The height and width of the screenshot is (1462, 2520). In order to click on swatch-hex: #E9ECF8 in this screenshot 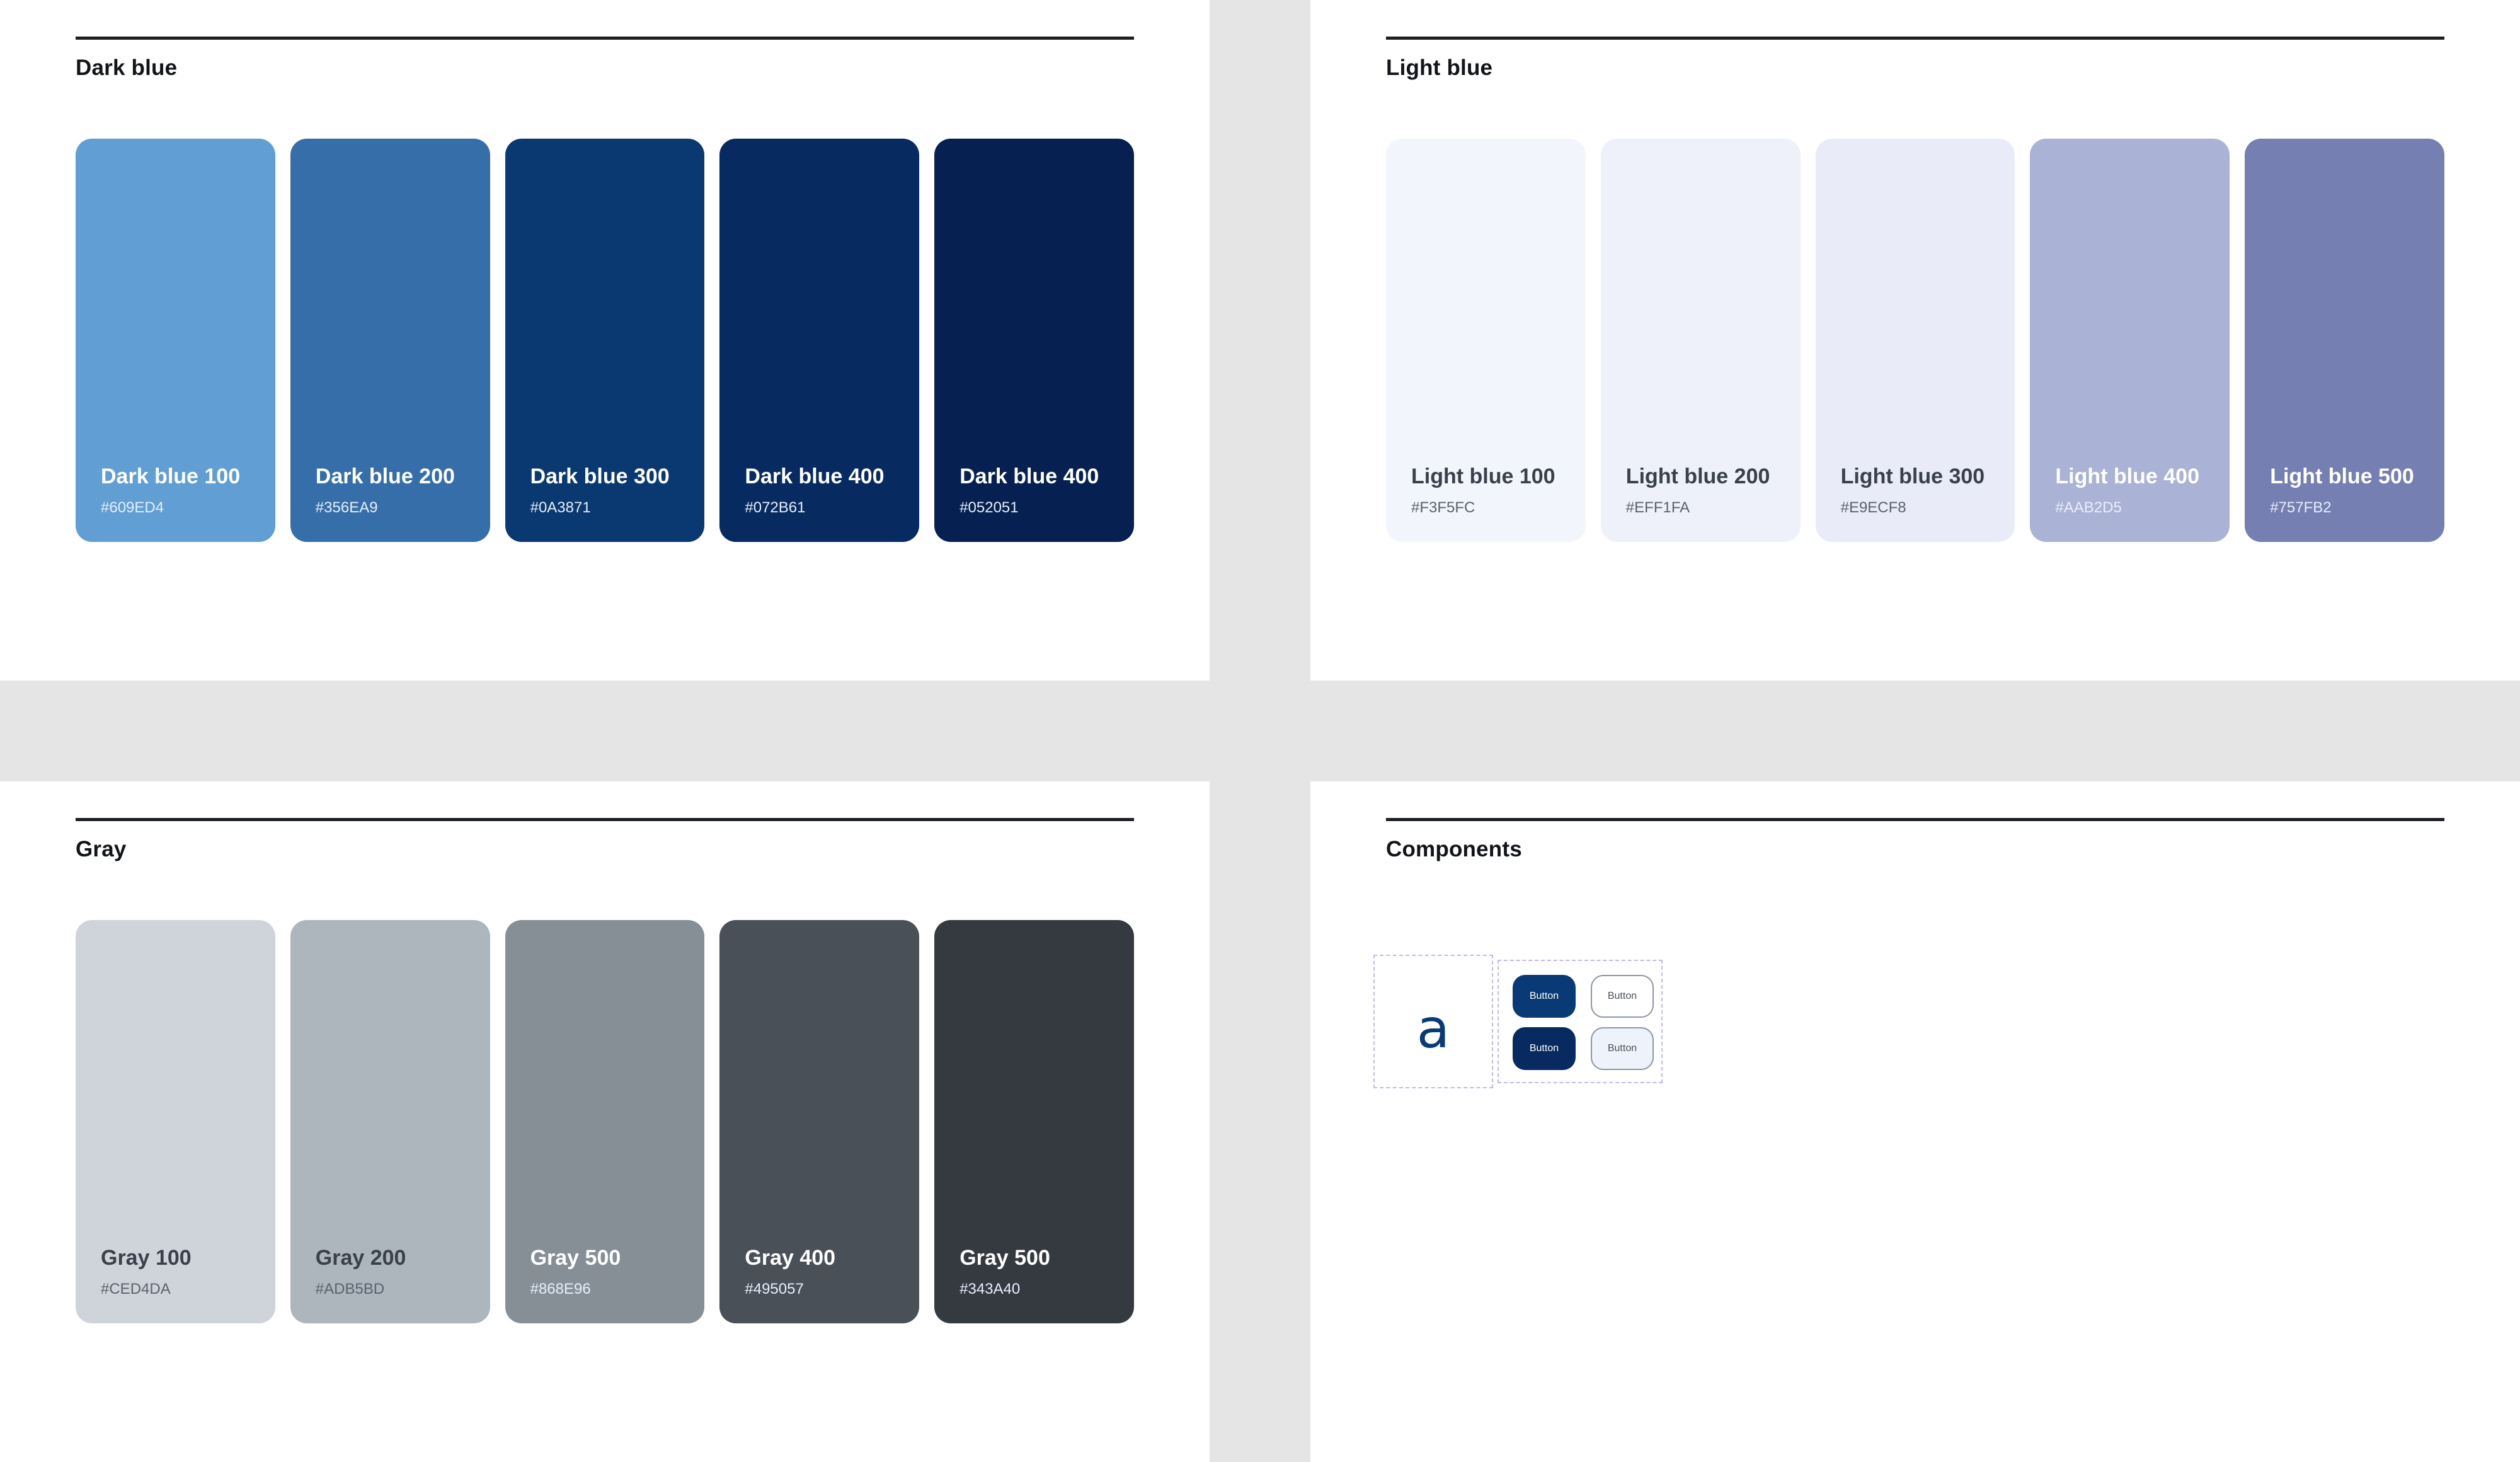, I will do `click(1873, 507)`.